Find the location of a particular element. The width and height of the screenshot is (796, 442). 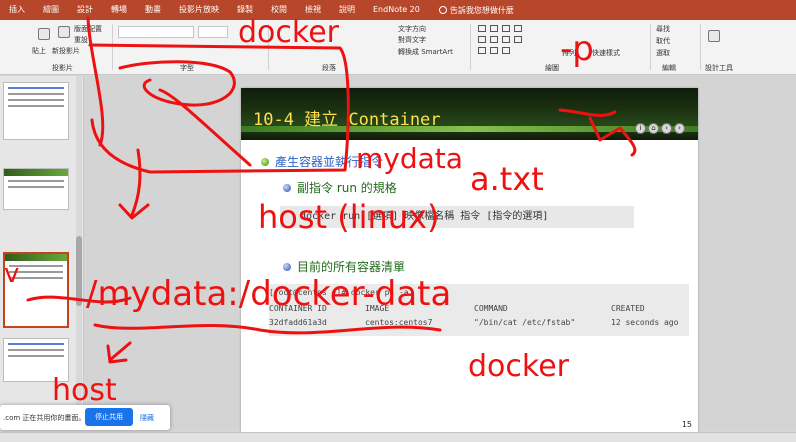

slide-page-number: 15 is located at coordinates (686, 424).